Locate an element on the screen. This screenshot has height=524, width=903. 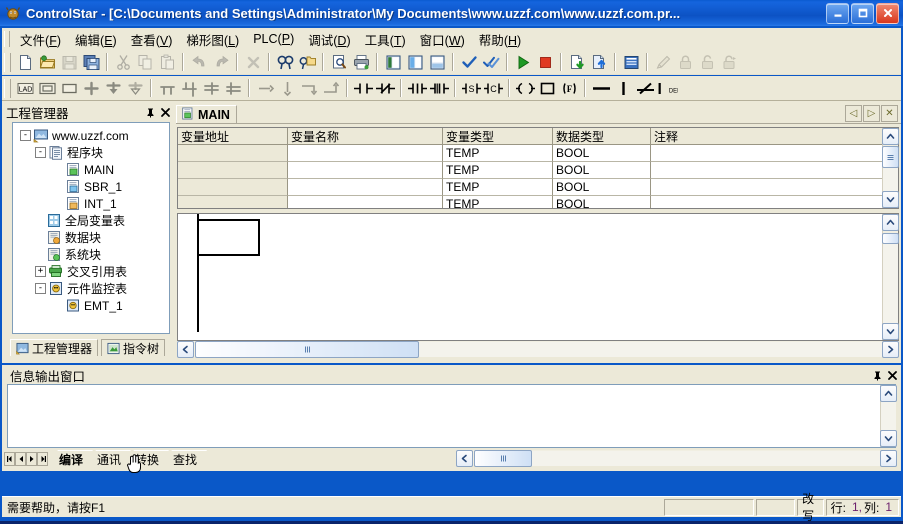
tree-node-system-block: 系统块 is located at coordinates (91, 254).